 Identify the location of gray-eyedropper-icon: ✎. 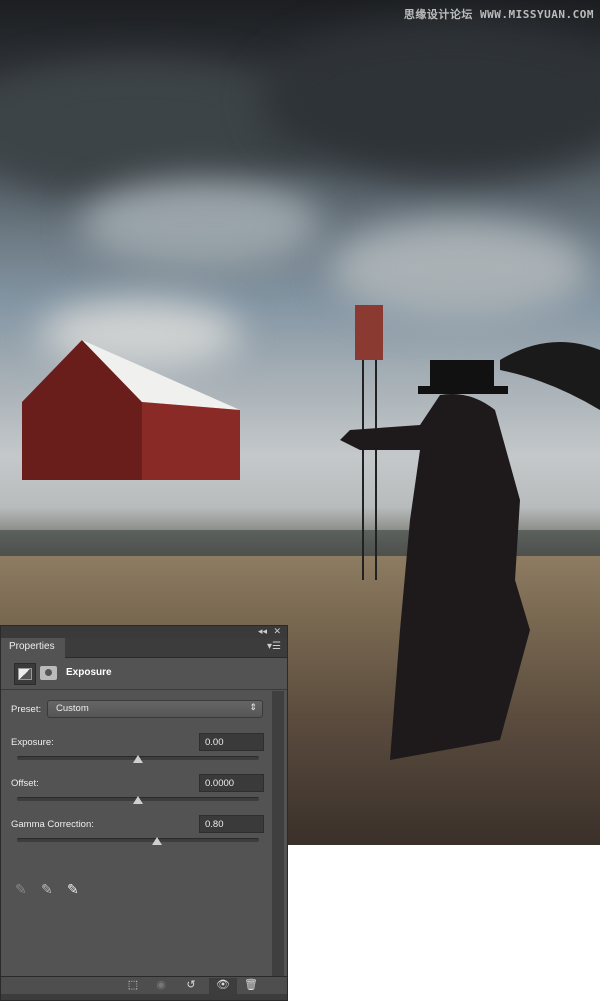
(47, 889).